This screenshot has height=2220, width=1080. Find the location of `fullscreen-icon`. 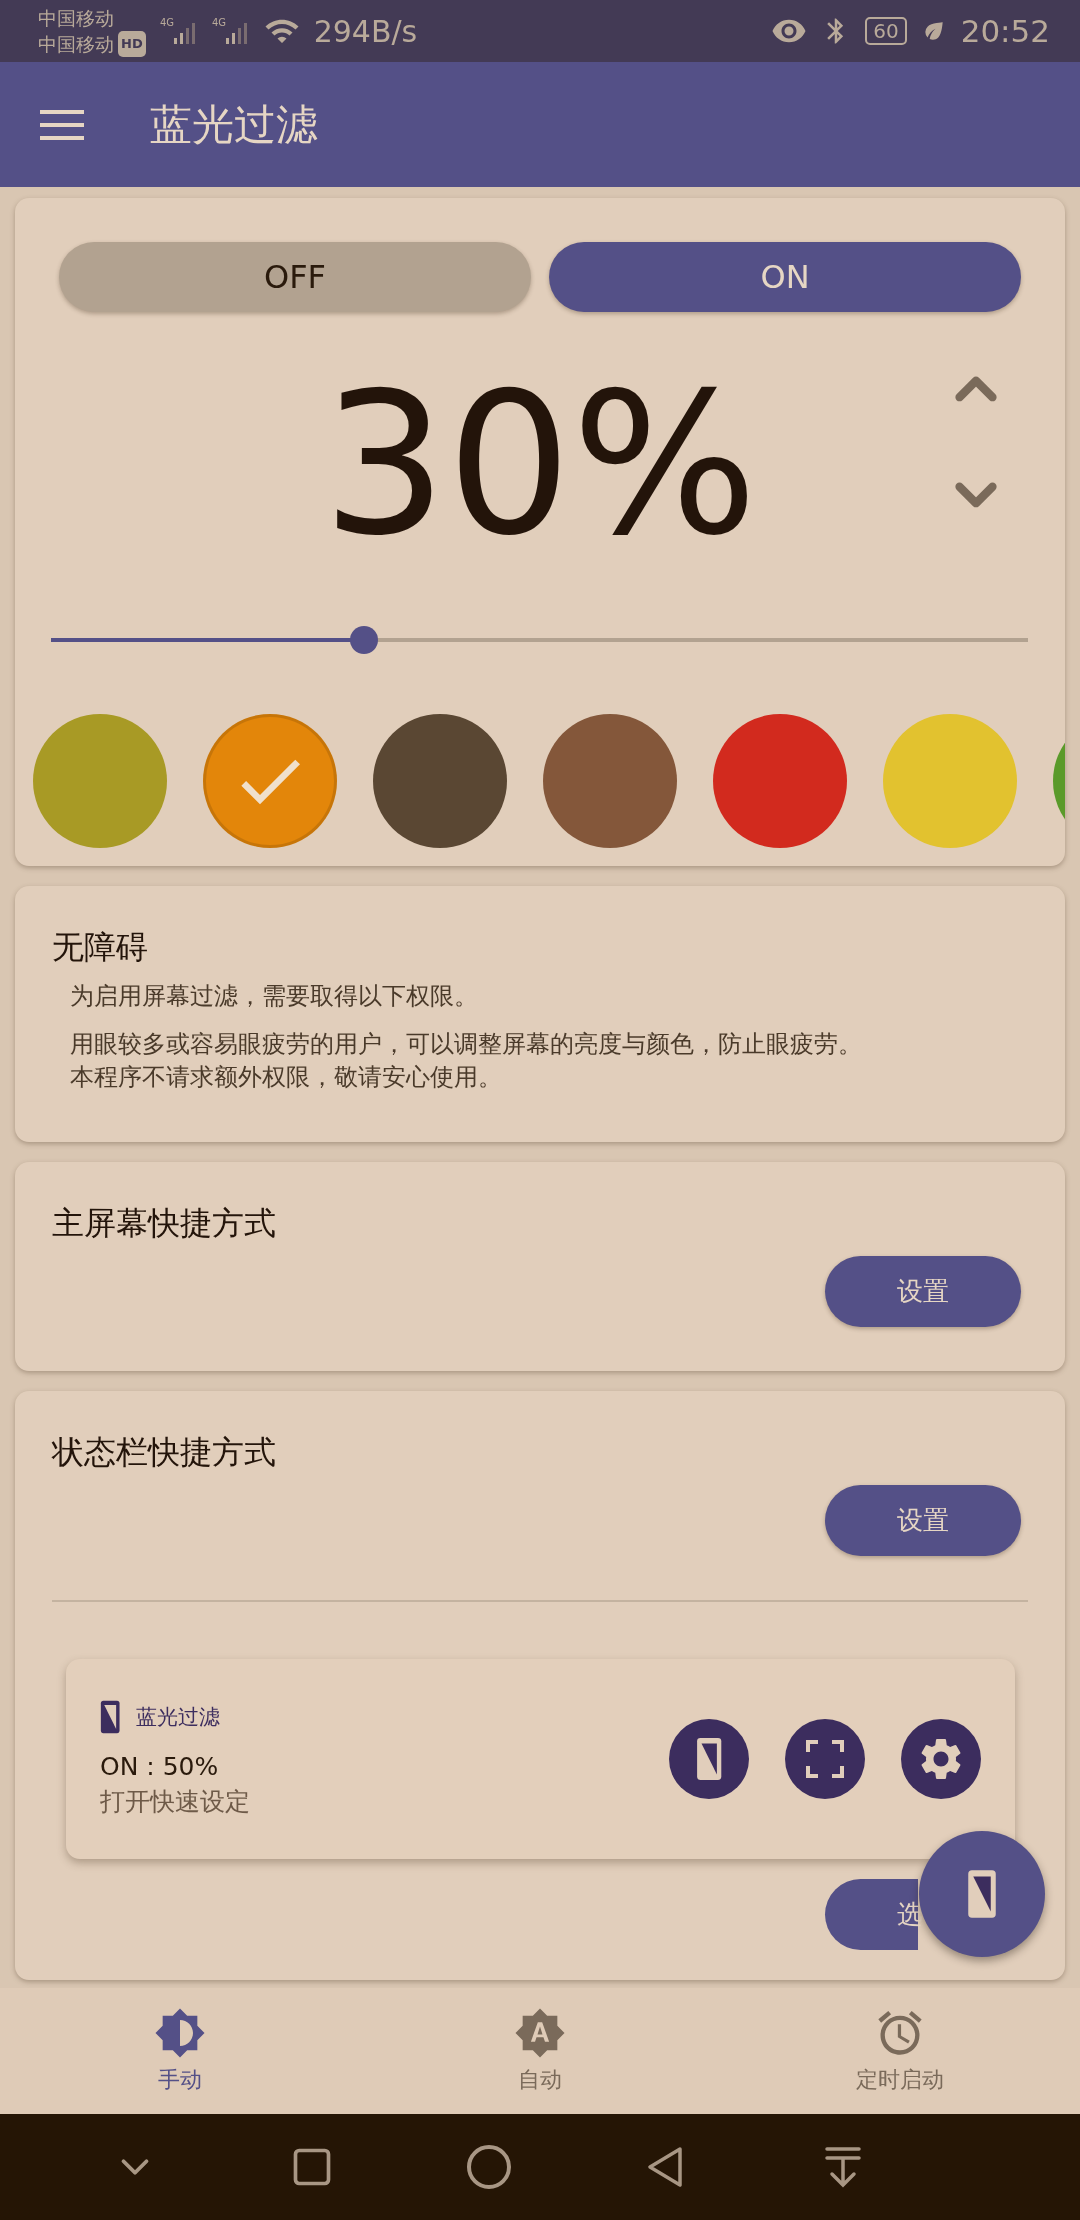

fullscreen-icon is located at coordinates (825, 1759).